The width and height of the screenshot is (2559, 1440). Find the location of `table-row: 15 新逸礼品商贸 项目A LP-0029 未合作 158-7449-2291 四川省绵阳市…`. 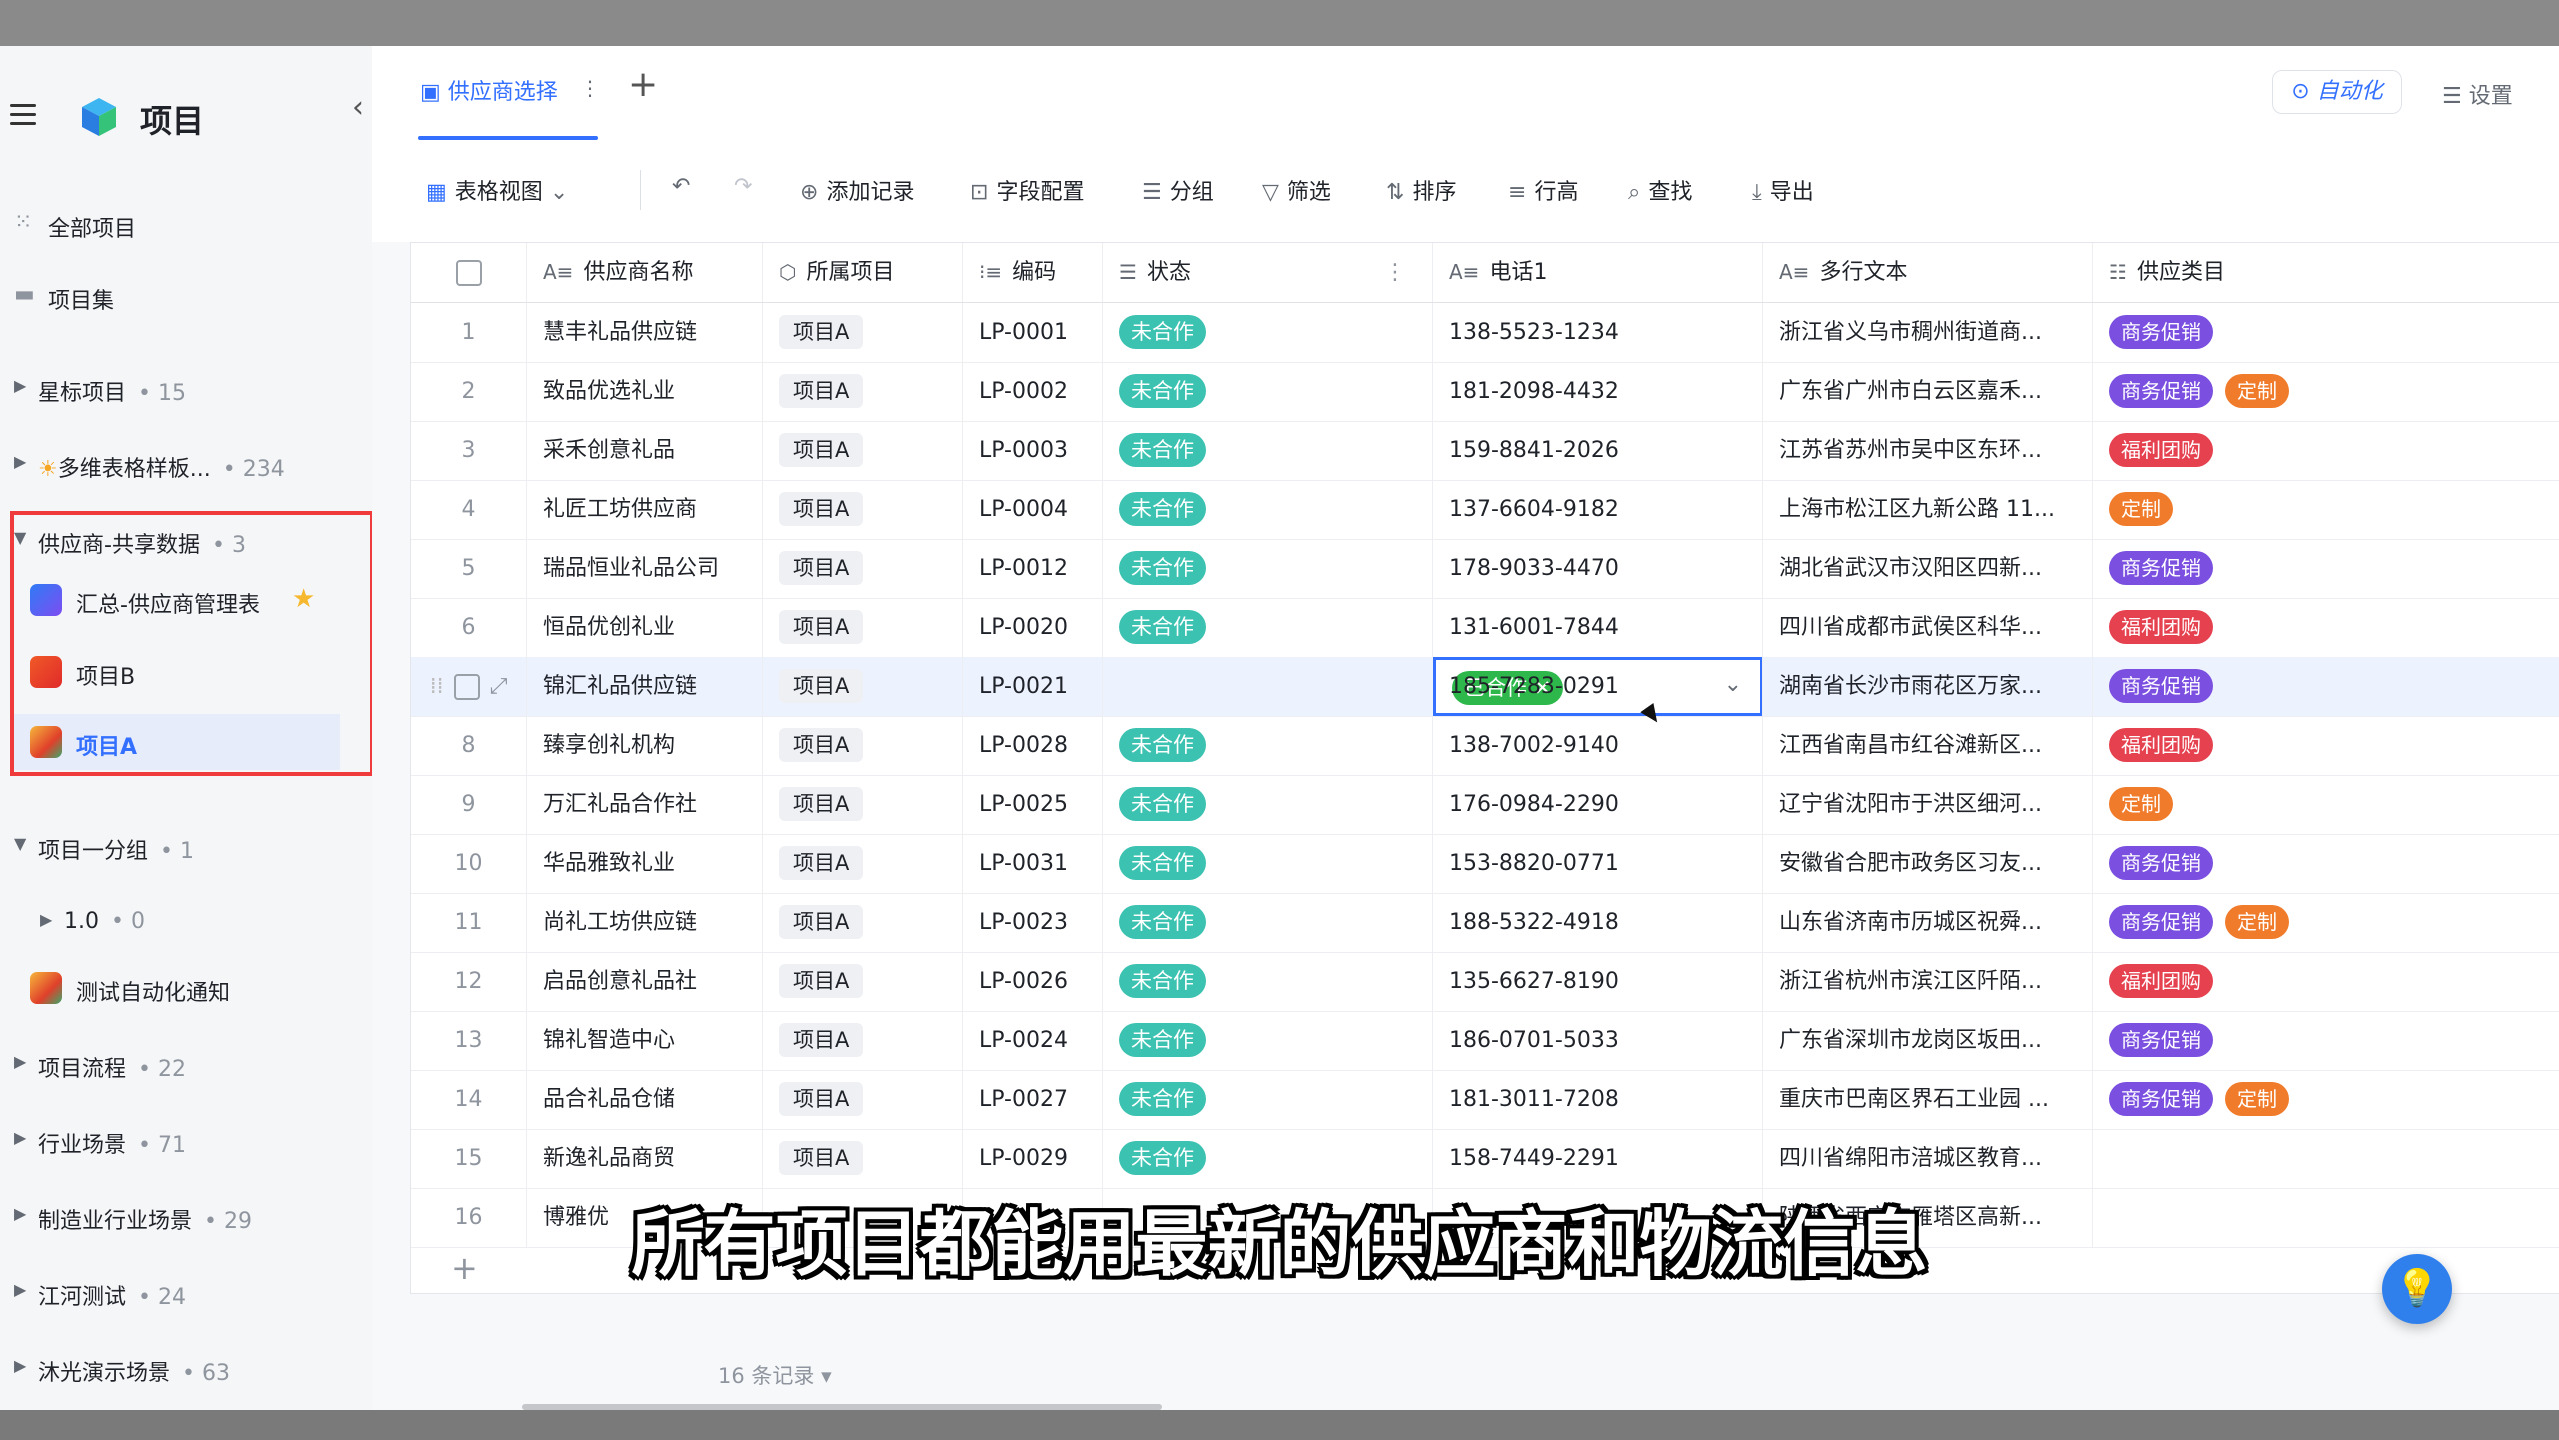

table-row: 15 新逸礼品商贸 项目A LP-0029 未合作 158-7449-2291 四川省绵阳市… is located at coordinates (1485, 1159).